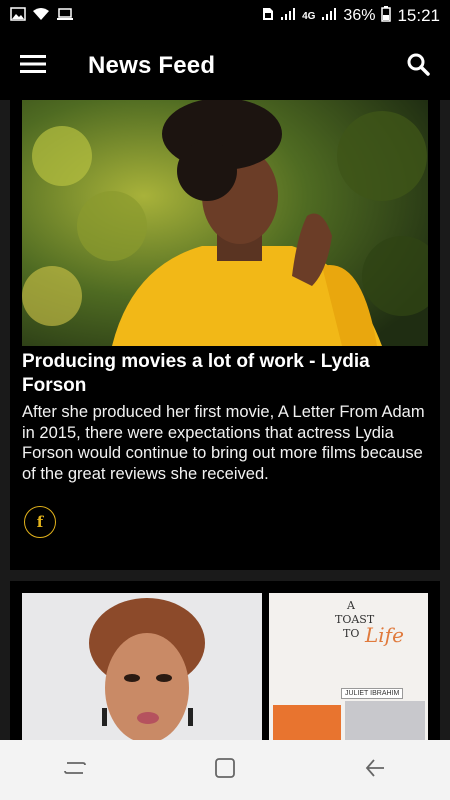 Image resolution: width=450 pixels, height=800 pixels. What do you see at coordinates (359, 15) in the screenshot?
I see `battery-percent: 36%` at bounding box center [359, 15].